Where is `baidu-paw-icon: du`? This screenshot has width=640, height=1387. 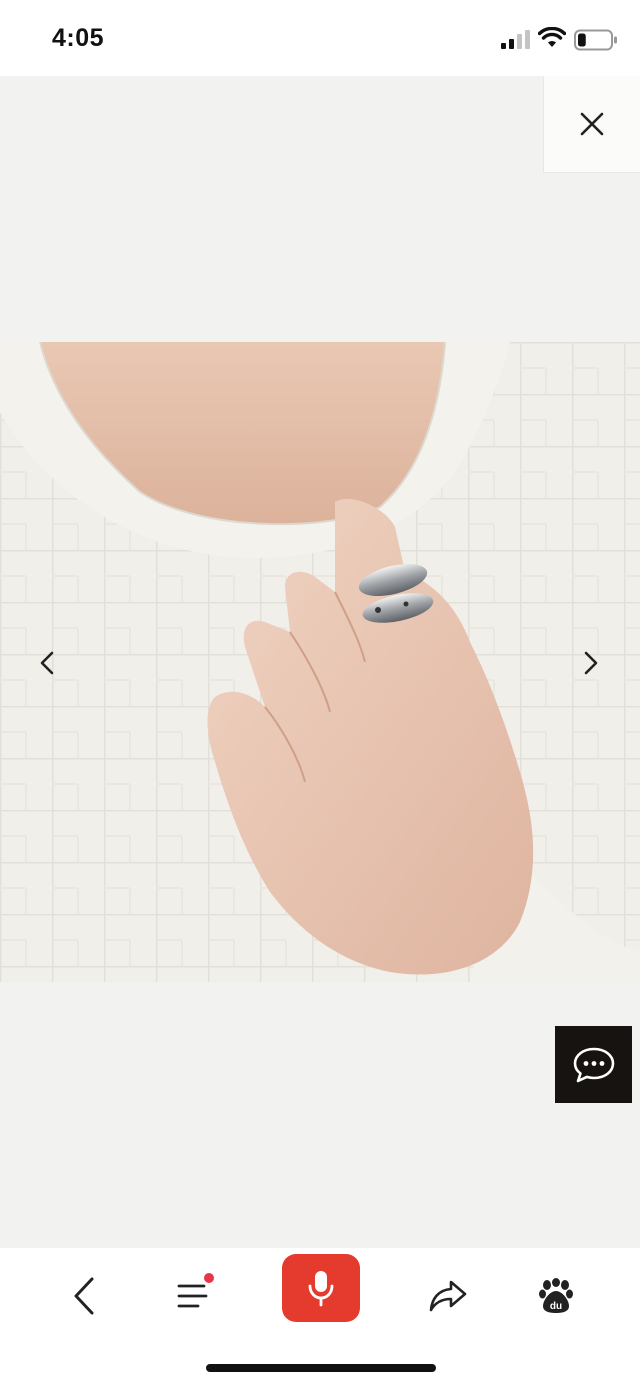
baidu-paw-icon: du is located at coordinates (556, 1295).